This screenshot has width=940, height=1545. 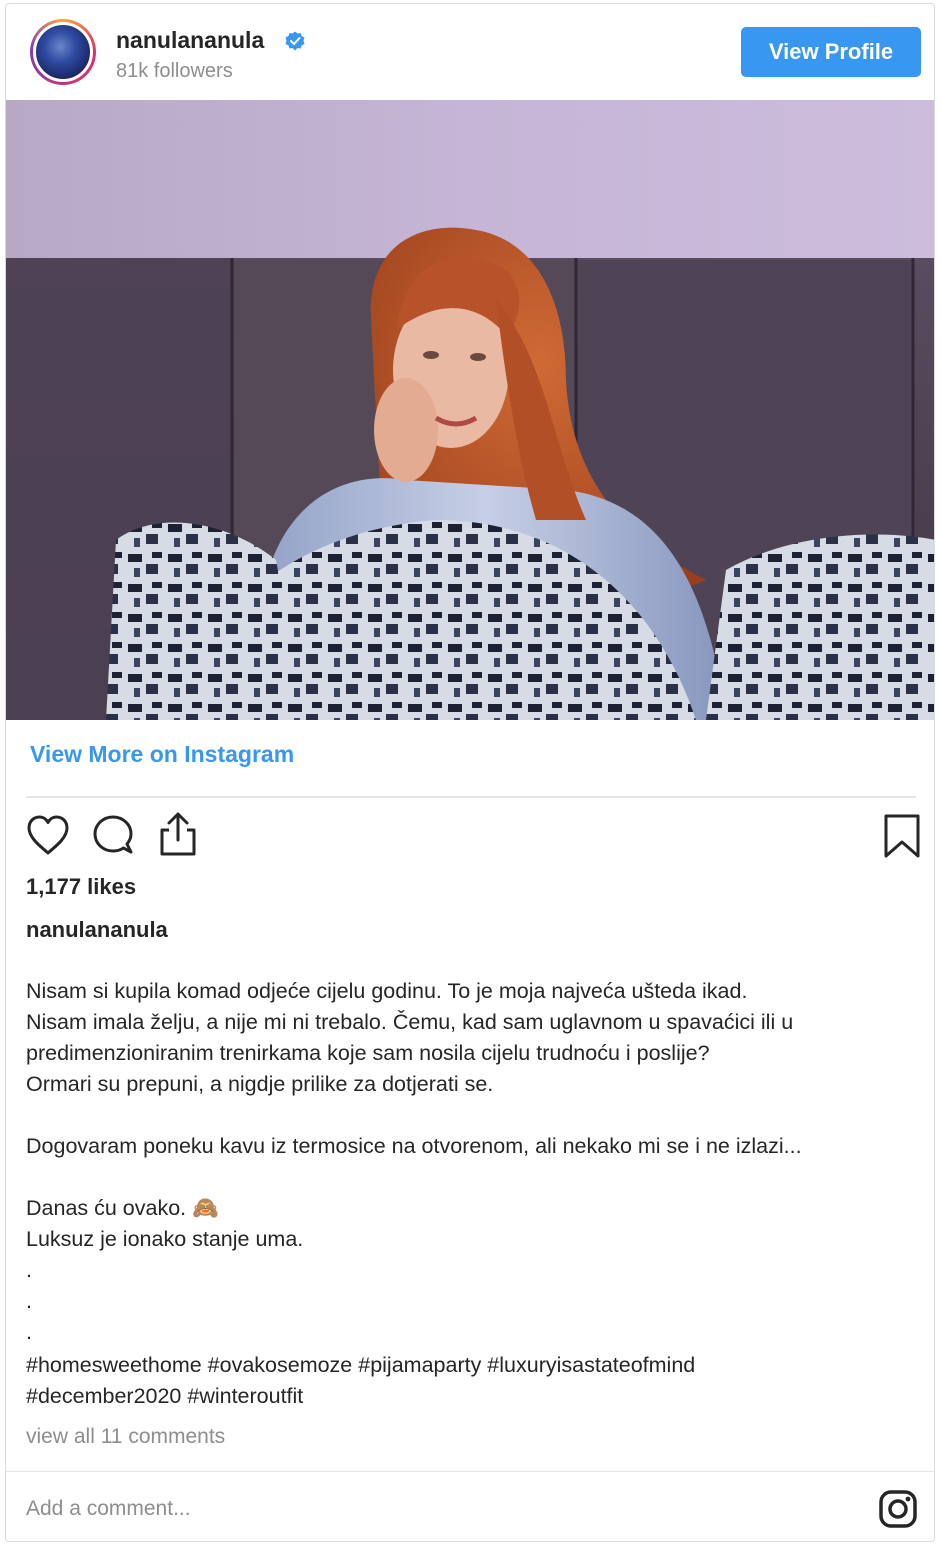 What do you see at coordinates (81, 887) in the screenshot?
I see `like-count: 1,177 likes` at bounding box center [81, 887].